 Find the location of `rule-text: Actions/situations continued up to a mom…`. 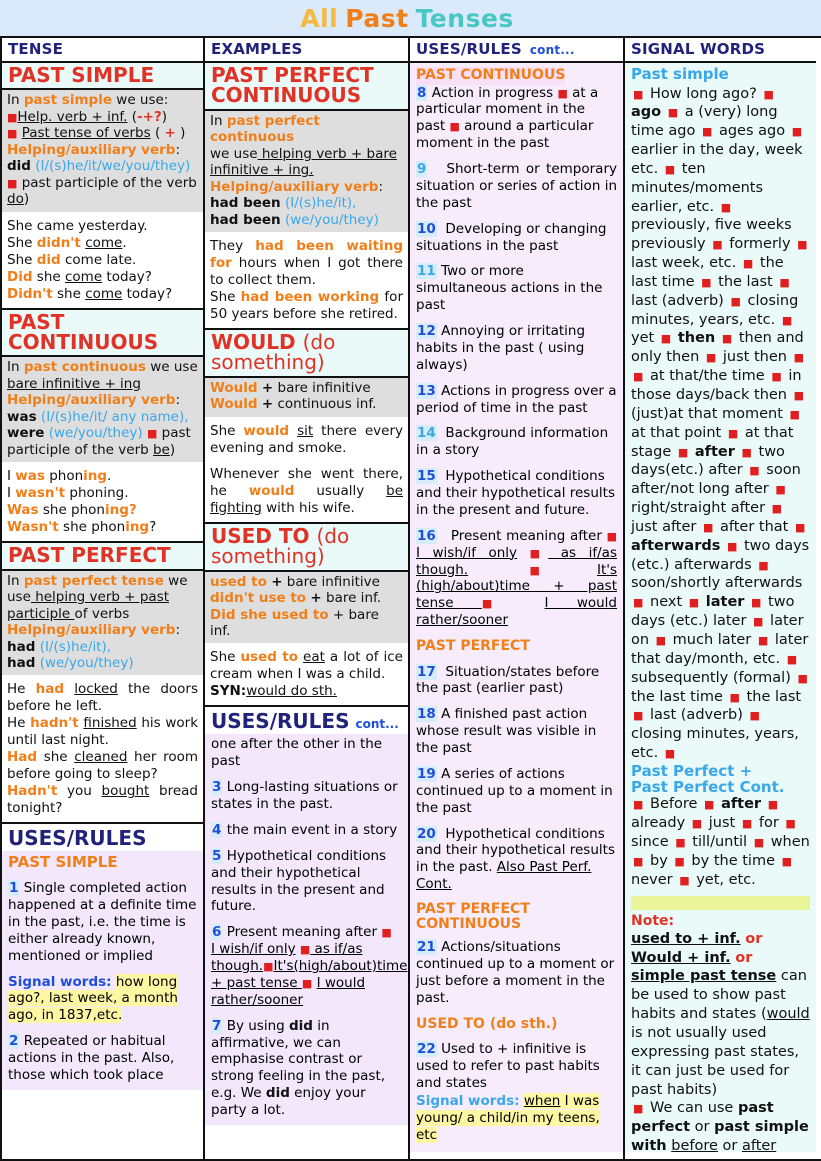

rule-text: Actions/situations continued up to a mom… is located at coordinates (515, 972).